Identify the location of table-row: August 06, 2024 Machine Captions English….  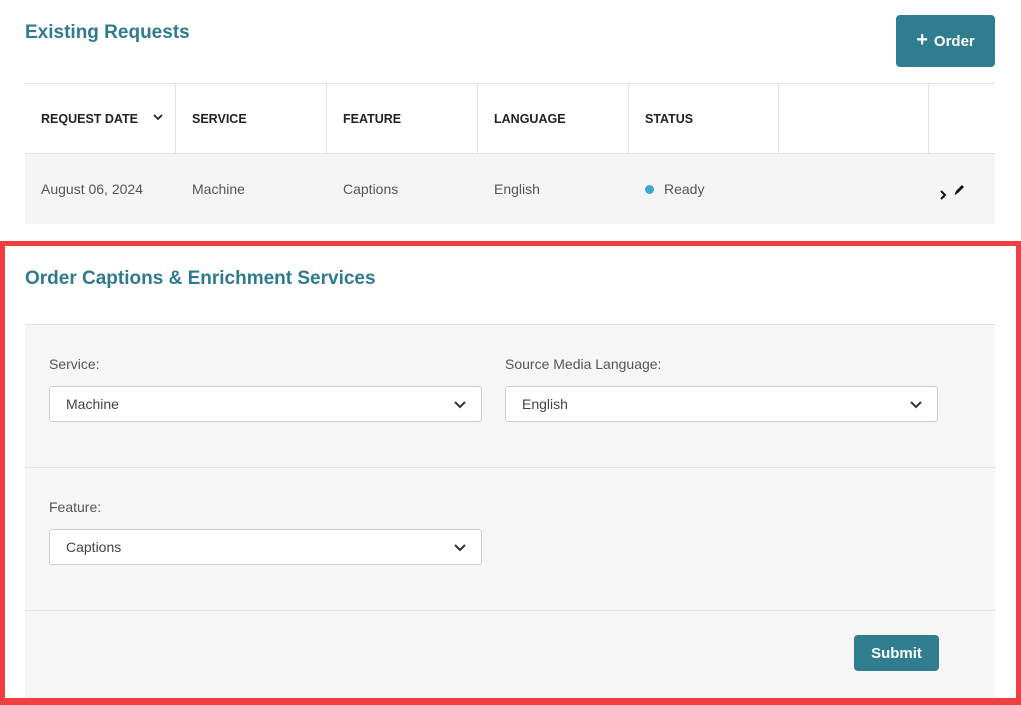
(510, 189).